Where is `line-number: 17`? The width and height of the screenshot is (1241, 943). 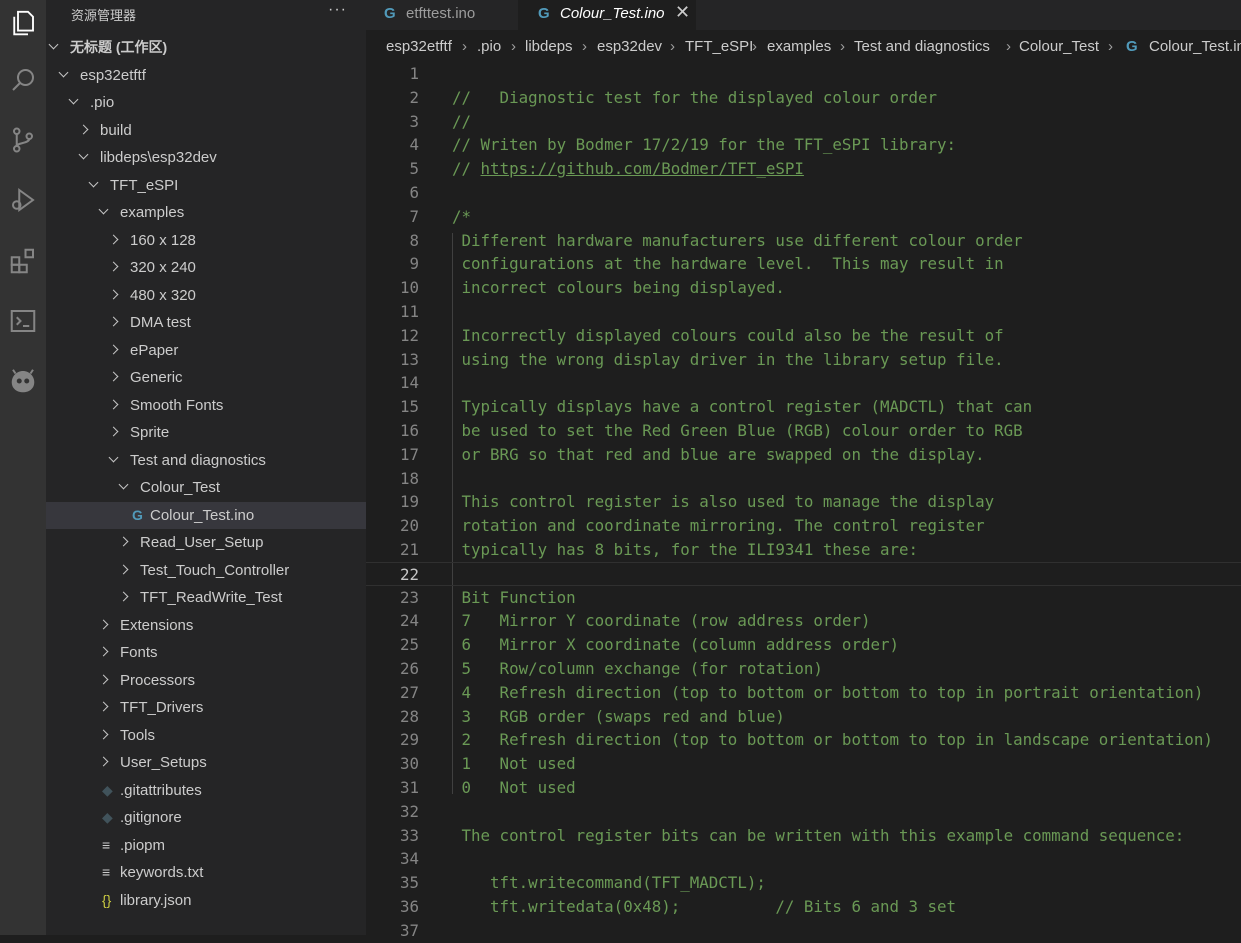
line-number: 17 is located at coordinates (409, 454).